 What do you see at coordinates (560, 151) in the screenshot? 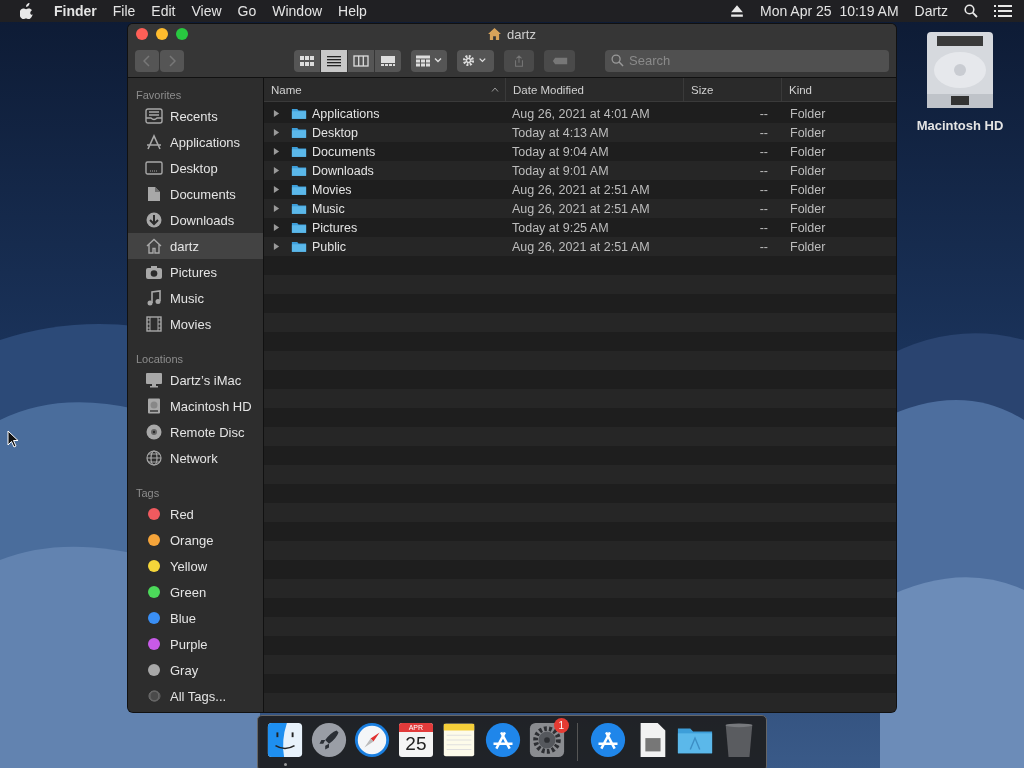
I see `table-cell-text: Today at 9:04 AM` at bounding box center [560, 151].